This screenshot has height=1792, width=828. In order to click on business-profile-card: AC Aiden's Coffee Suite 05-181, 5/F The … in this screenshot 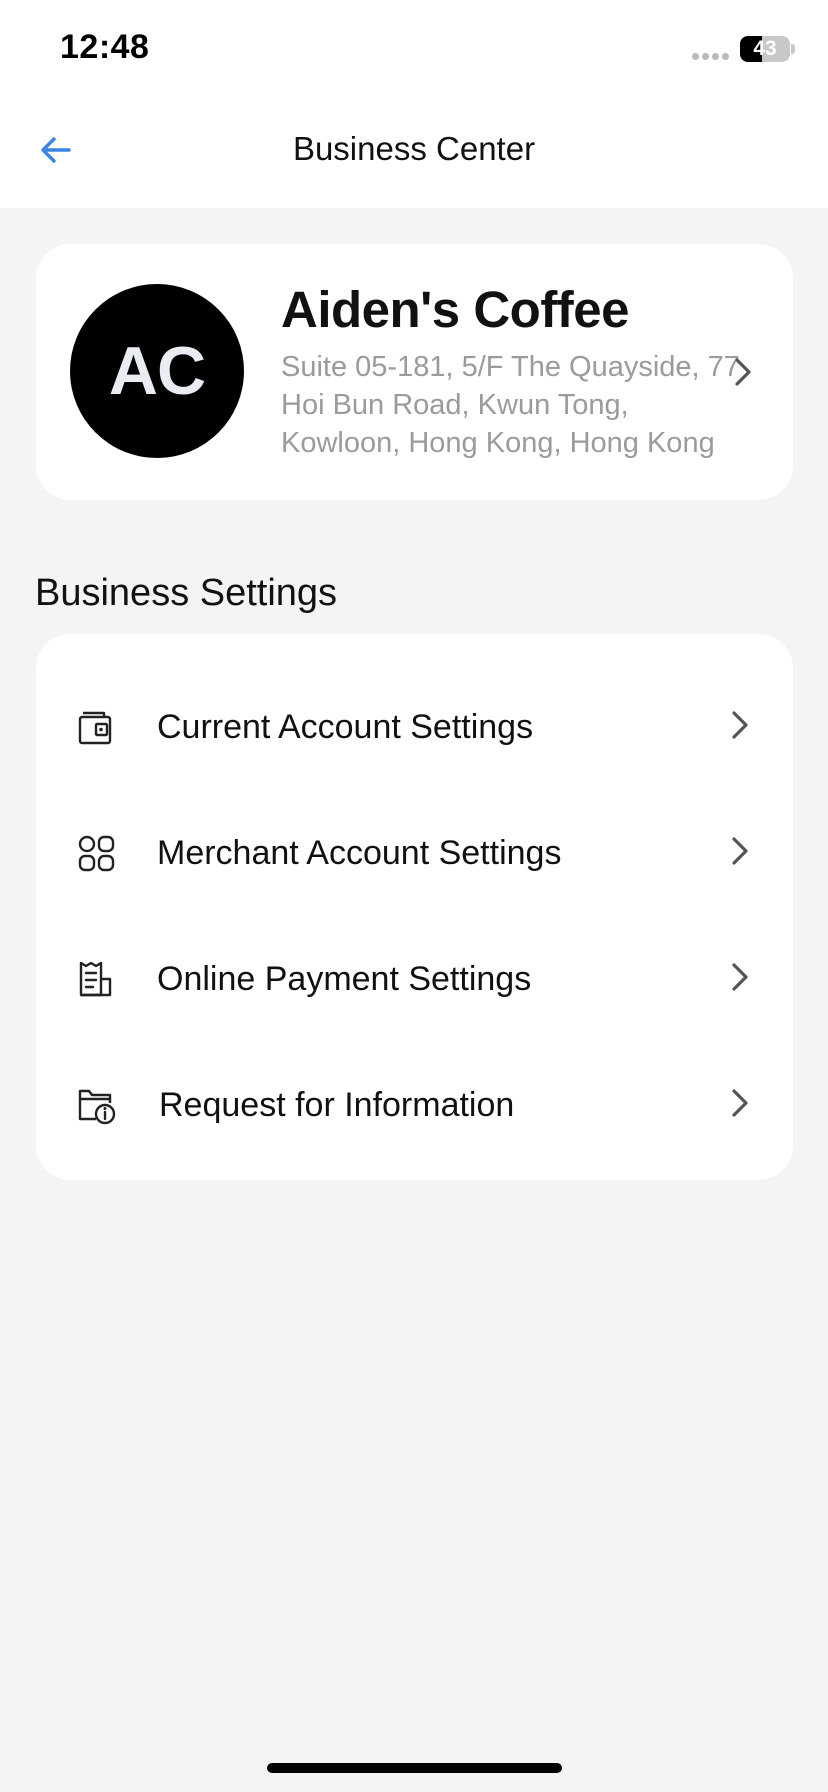, I will do `click(414, 372)`.